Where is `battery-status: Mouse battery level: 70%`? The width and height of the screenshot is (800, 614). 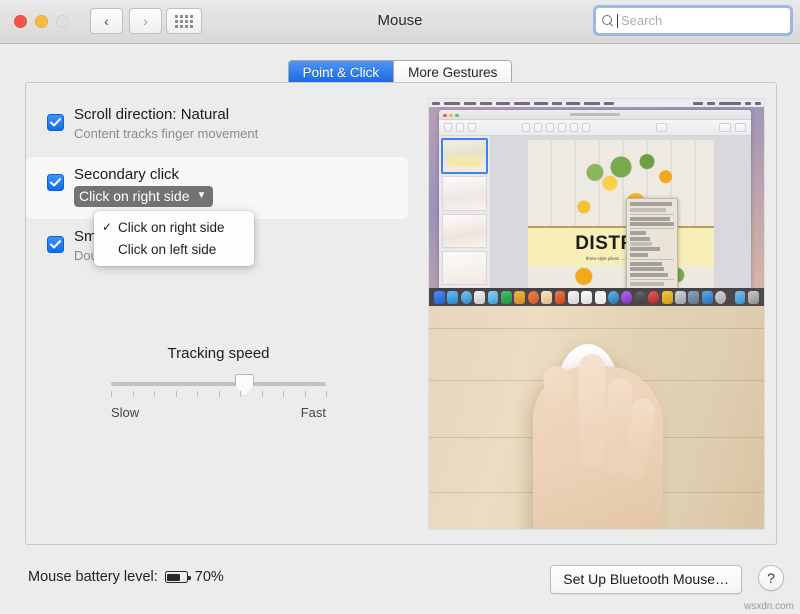
battery-status: Mouse battery level: 70% is located at coordinates (126, 577).